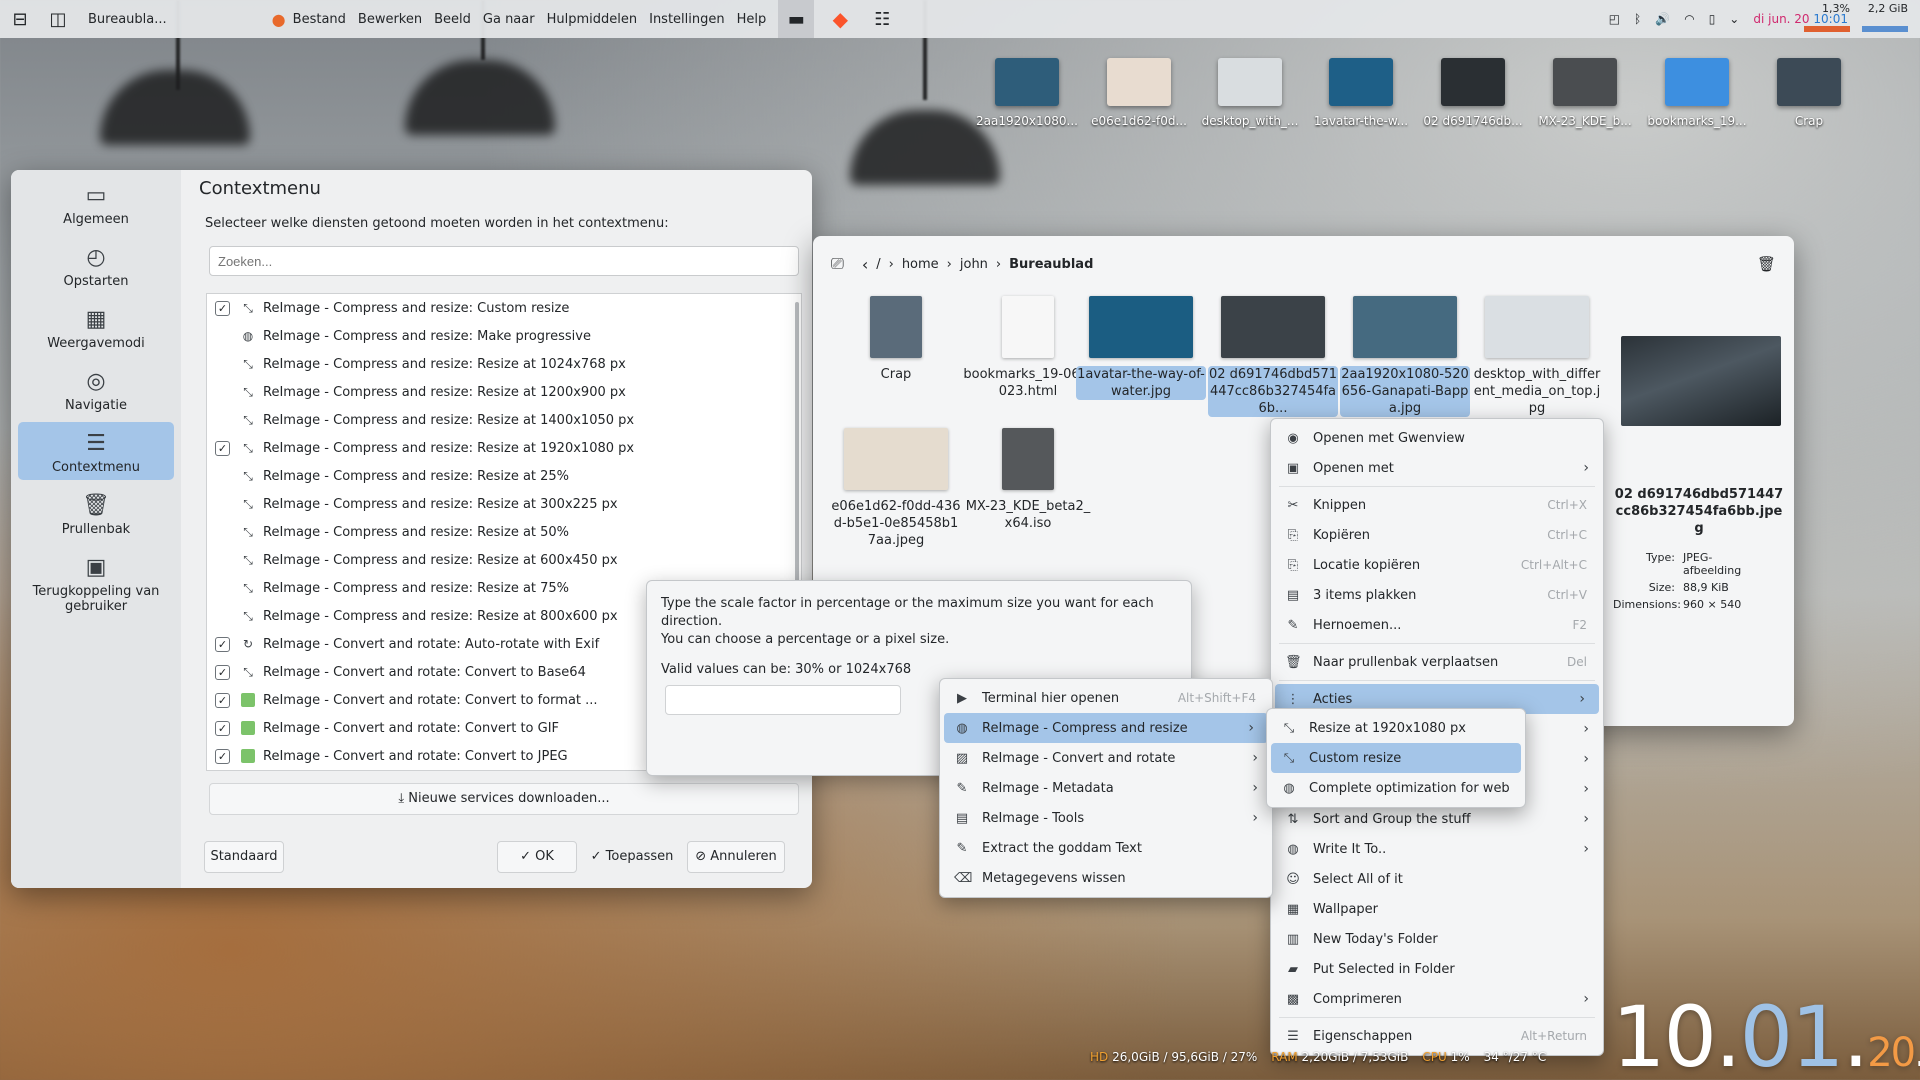 This screenshot has height=1080, width=1920. I want to click on breadcrumb-root: /, so click(878, 264).